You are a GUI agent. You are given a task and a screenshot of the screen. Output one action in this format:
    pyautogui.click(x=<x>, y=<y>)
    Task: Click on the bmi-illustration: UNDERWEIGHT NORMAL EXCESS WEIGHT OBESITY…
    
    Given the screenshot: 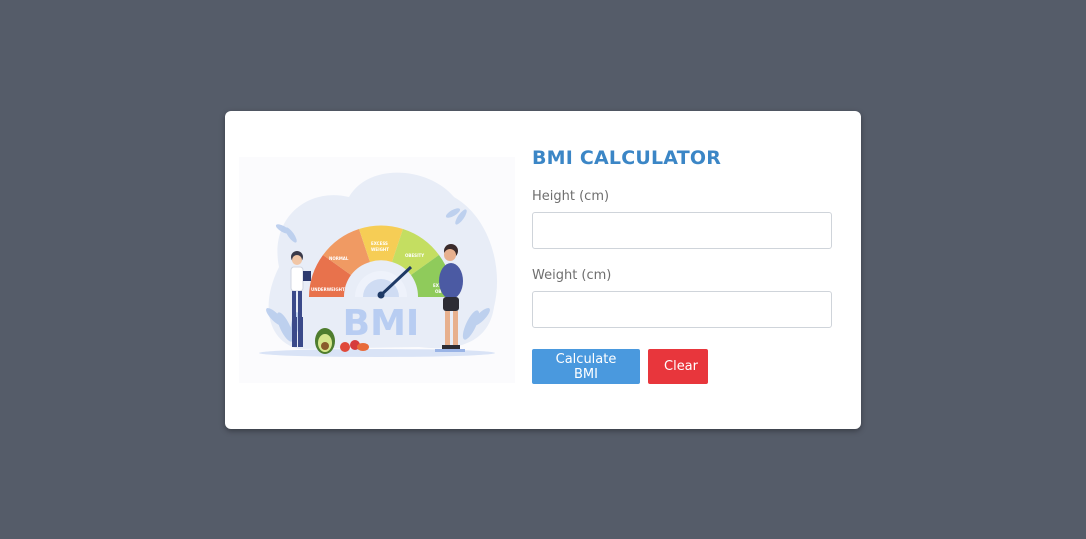 What is the action you would take?
    pyautogui.click(x=377, y=270)
    